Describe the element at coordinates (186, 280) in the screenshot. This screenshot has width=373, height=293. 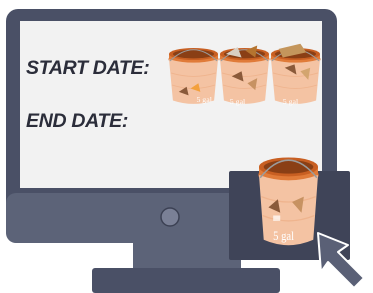
I see `monitor-base` at that location.